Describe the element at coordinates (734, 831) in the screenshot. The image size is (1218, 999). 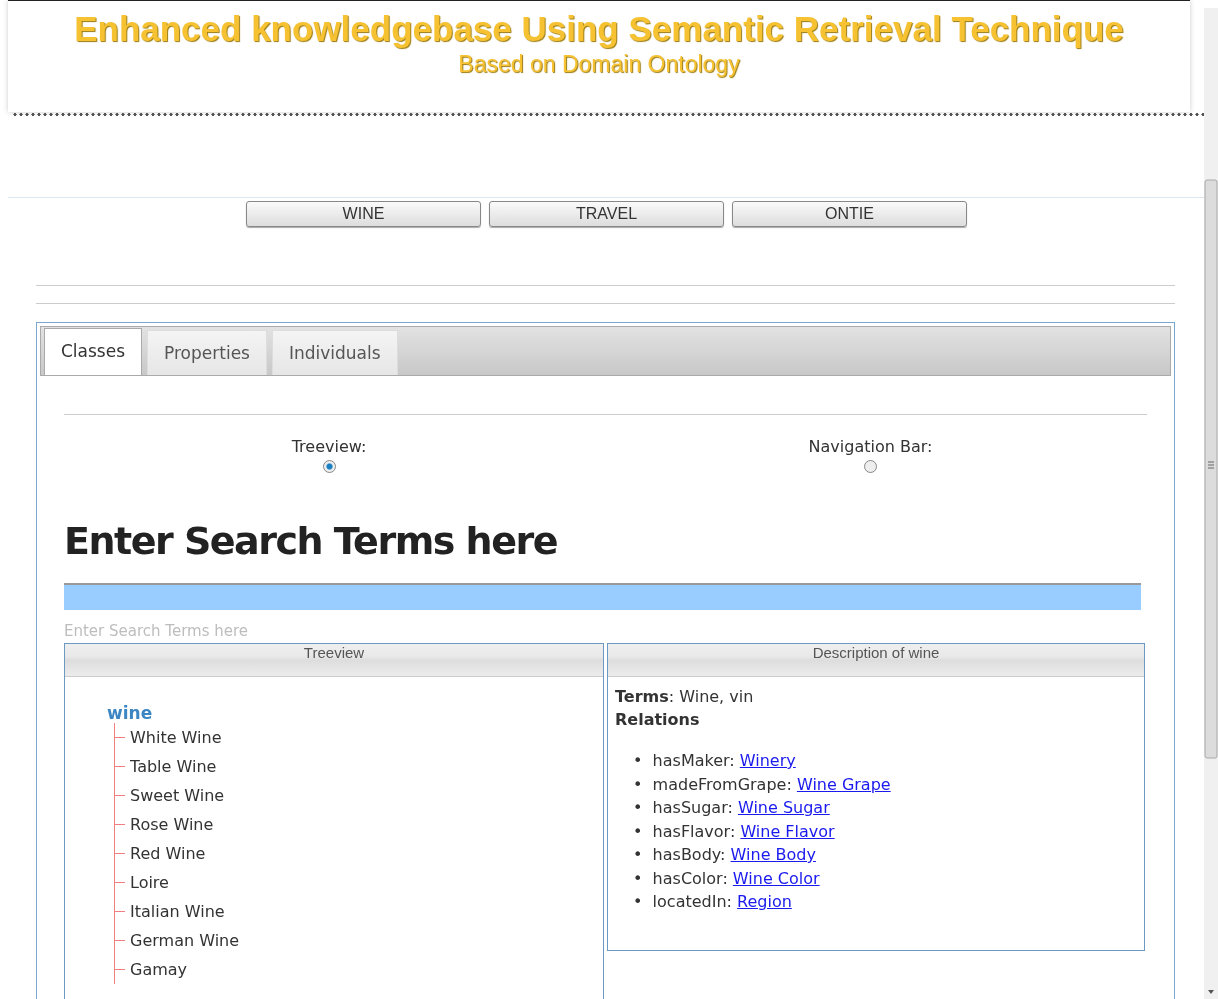
I see `relation-item: • hasFlavor: Wine Flavor` at that location.